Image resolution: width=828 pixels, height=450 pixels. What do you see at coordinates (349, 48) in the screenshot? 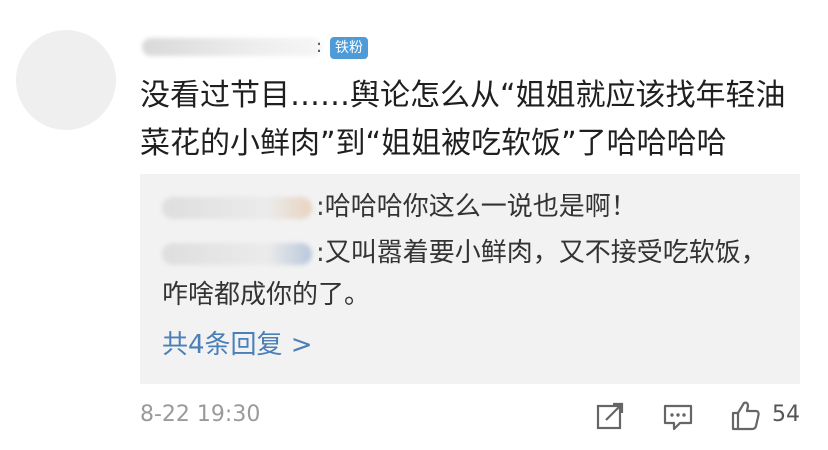
I see `fan-badge: 铁粉` at bounding box center [349, 48].